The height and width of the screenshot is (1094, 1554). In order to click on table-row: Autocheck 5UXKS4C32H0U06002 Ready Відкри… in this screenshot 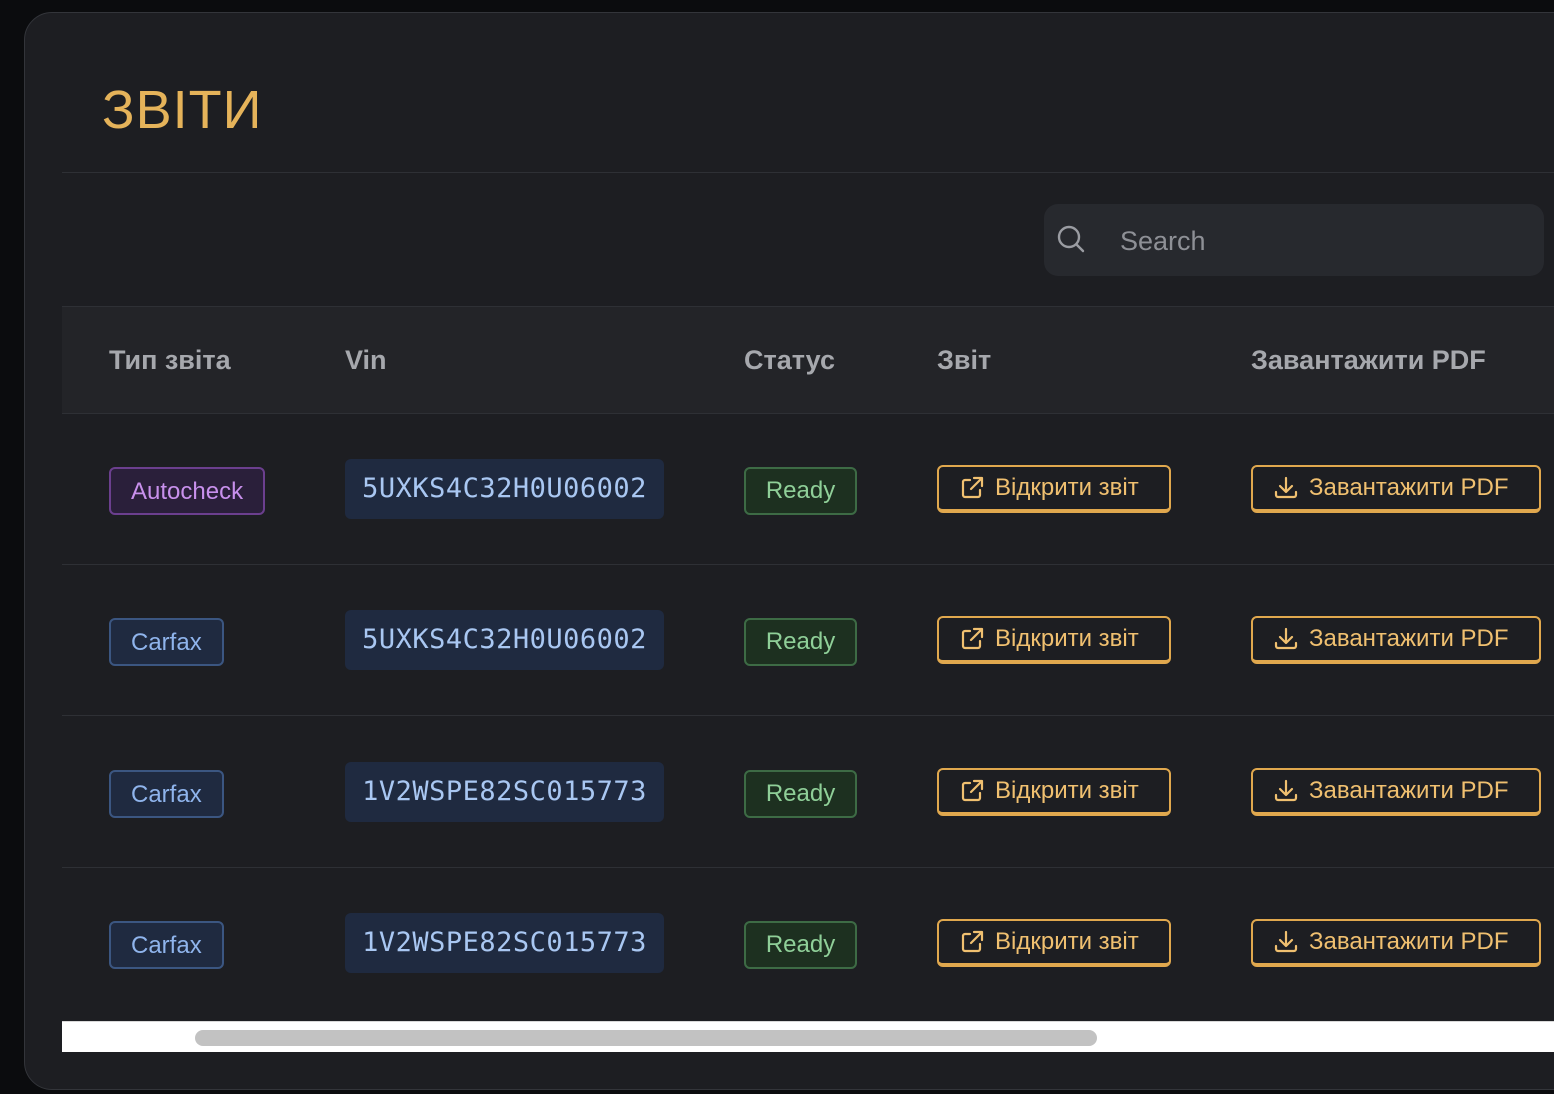, I will do `click(808, 489)`.